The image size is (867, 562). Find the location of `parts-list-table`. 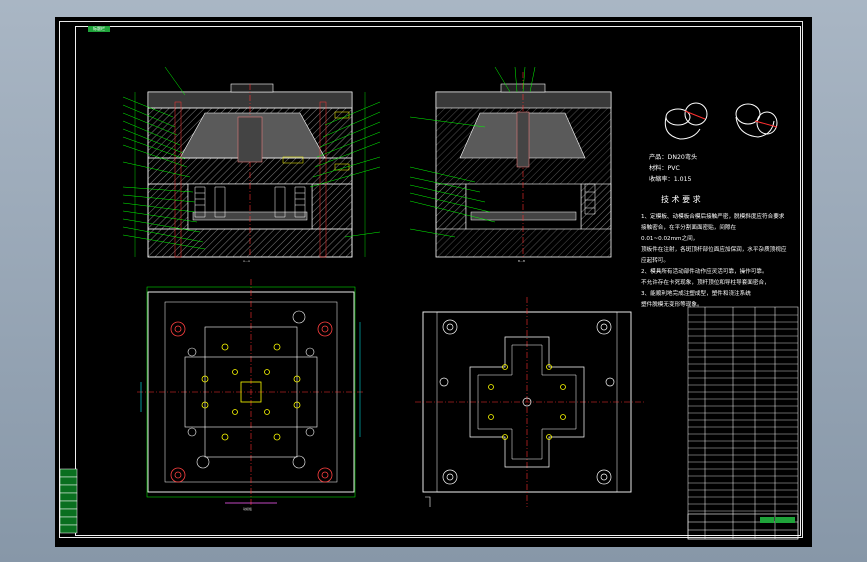

parts-list-table is located at coordinates (743, 423).